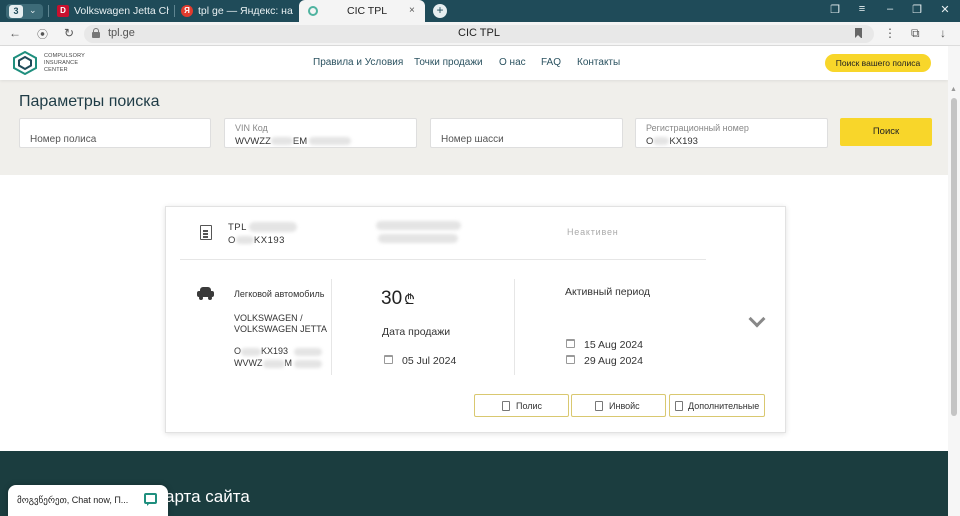 The width and height of the screenshot is (960, 516). I want to click on tab-yandex: Я tpl ge — Яндекс: нашлось, so click(237, 11).